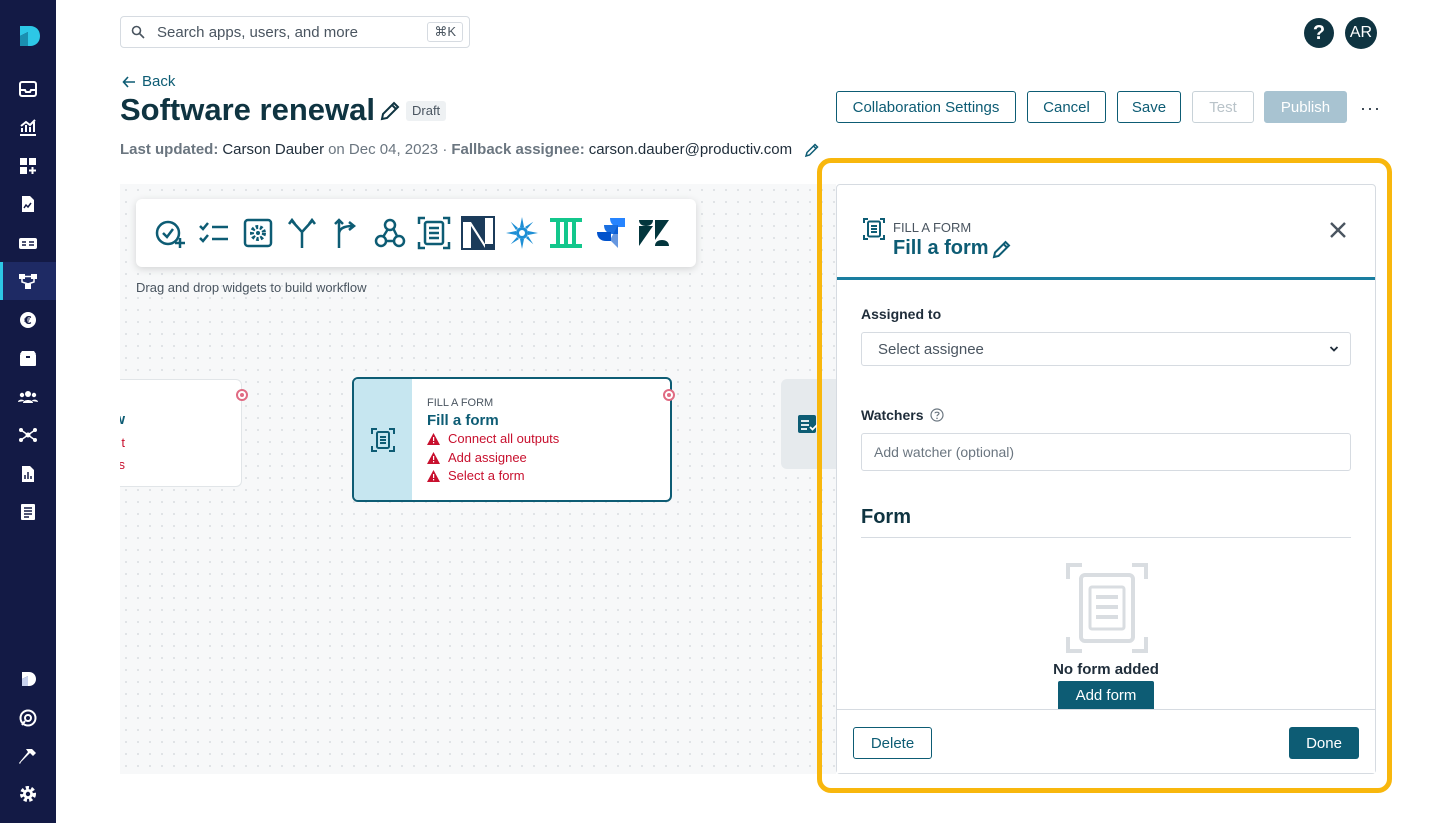 The height and width of the screenshot is (823, 1440). I want to click on updated-by: Carson Dauber, so click(273, 149).